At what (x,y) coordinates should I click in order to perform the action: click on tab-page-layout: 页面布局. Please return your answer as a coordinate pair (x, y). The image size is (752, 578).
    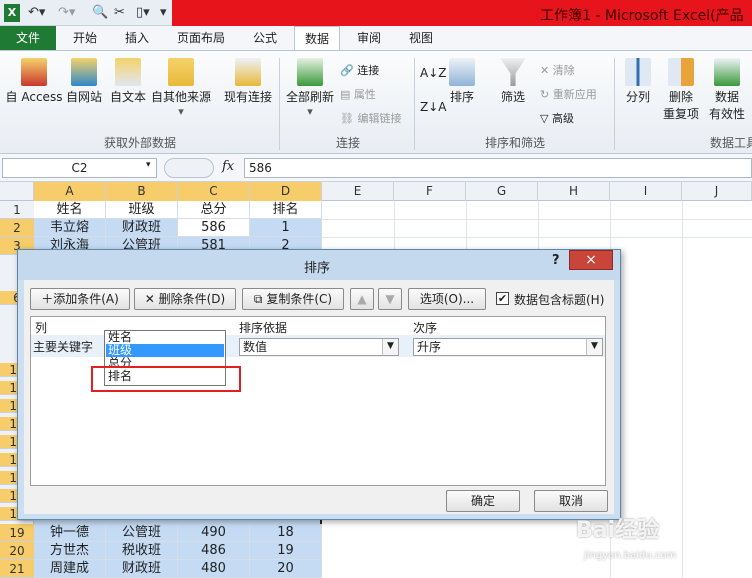
    Looking at the image, I should click on (201, 38).